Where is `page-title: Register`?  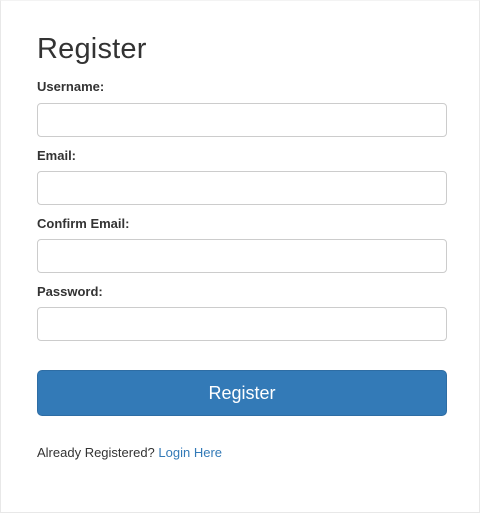 page-title: Register is located at coordinates (92, 49).